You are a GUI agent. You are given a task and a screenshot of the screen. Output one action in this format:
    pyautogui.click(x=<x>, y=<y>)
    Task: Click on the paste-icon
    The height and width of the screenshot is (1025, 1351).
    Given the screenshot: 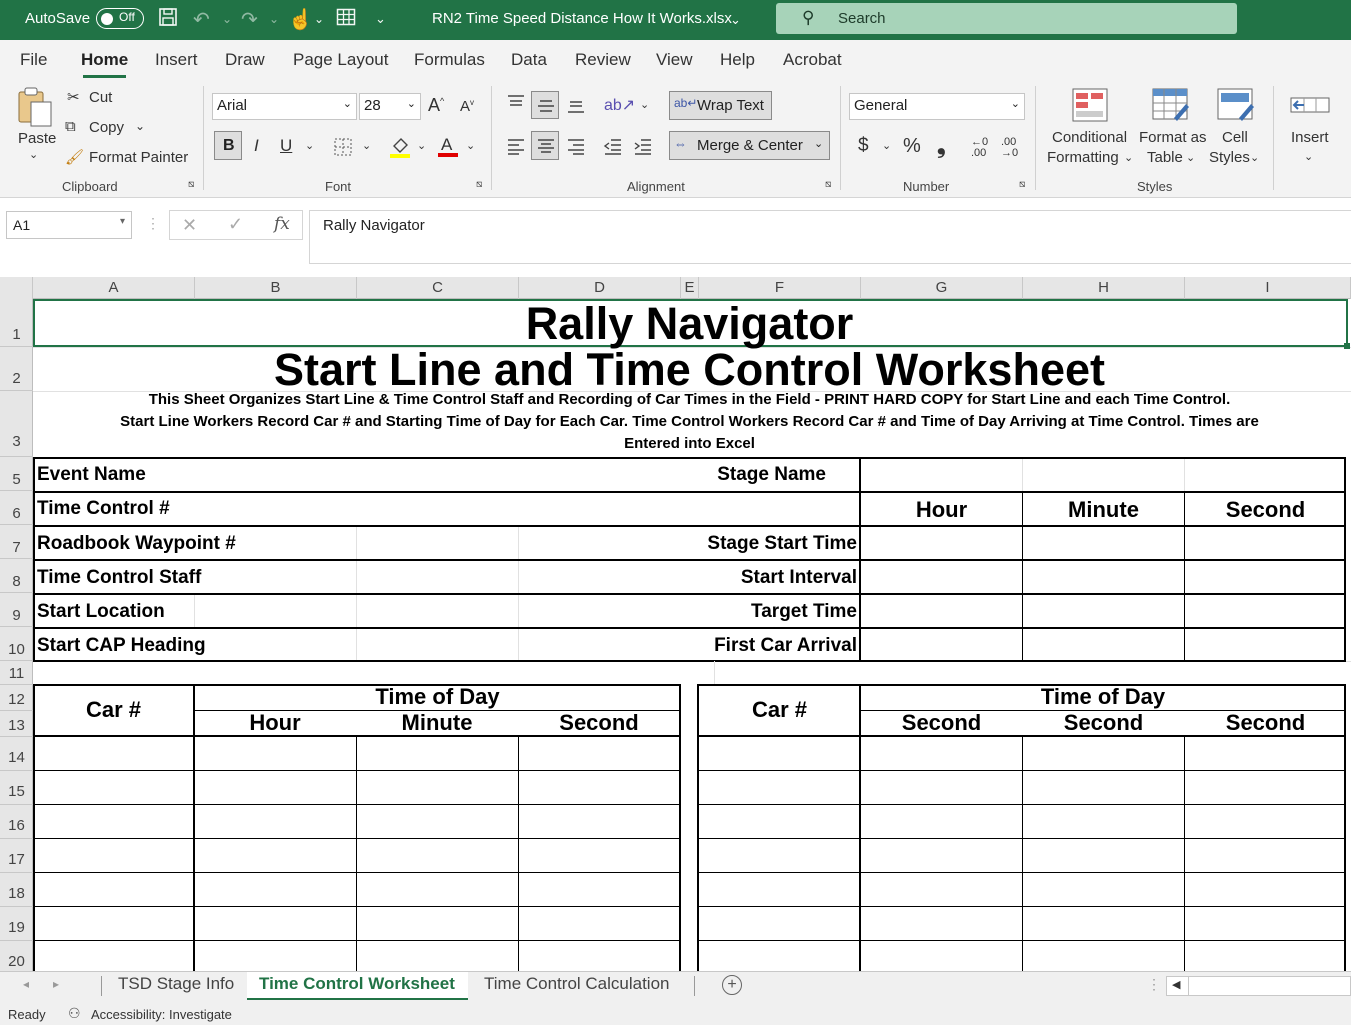 What is the action you would take?
    pyautogui.click(x=35, y=108)
    